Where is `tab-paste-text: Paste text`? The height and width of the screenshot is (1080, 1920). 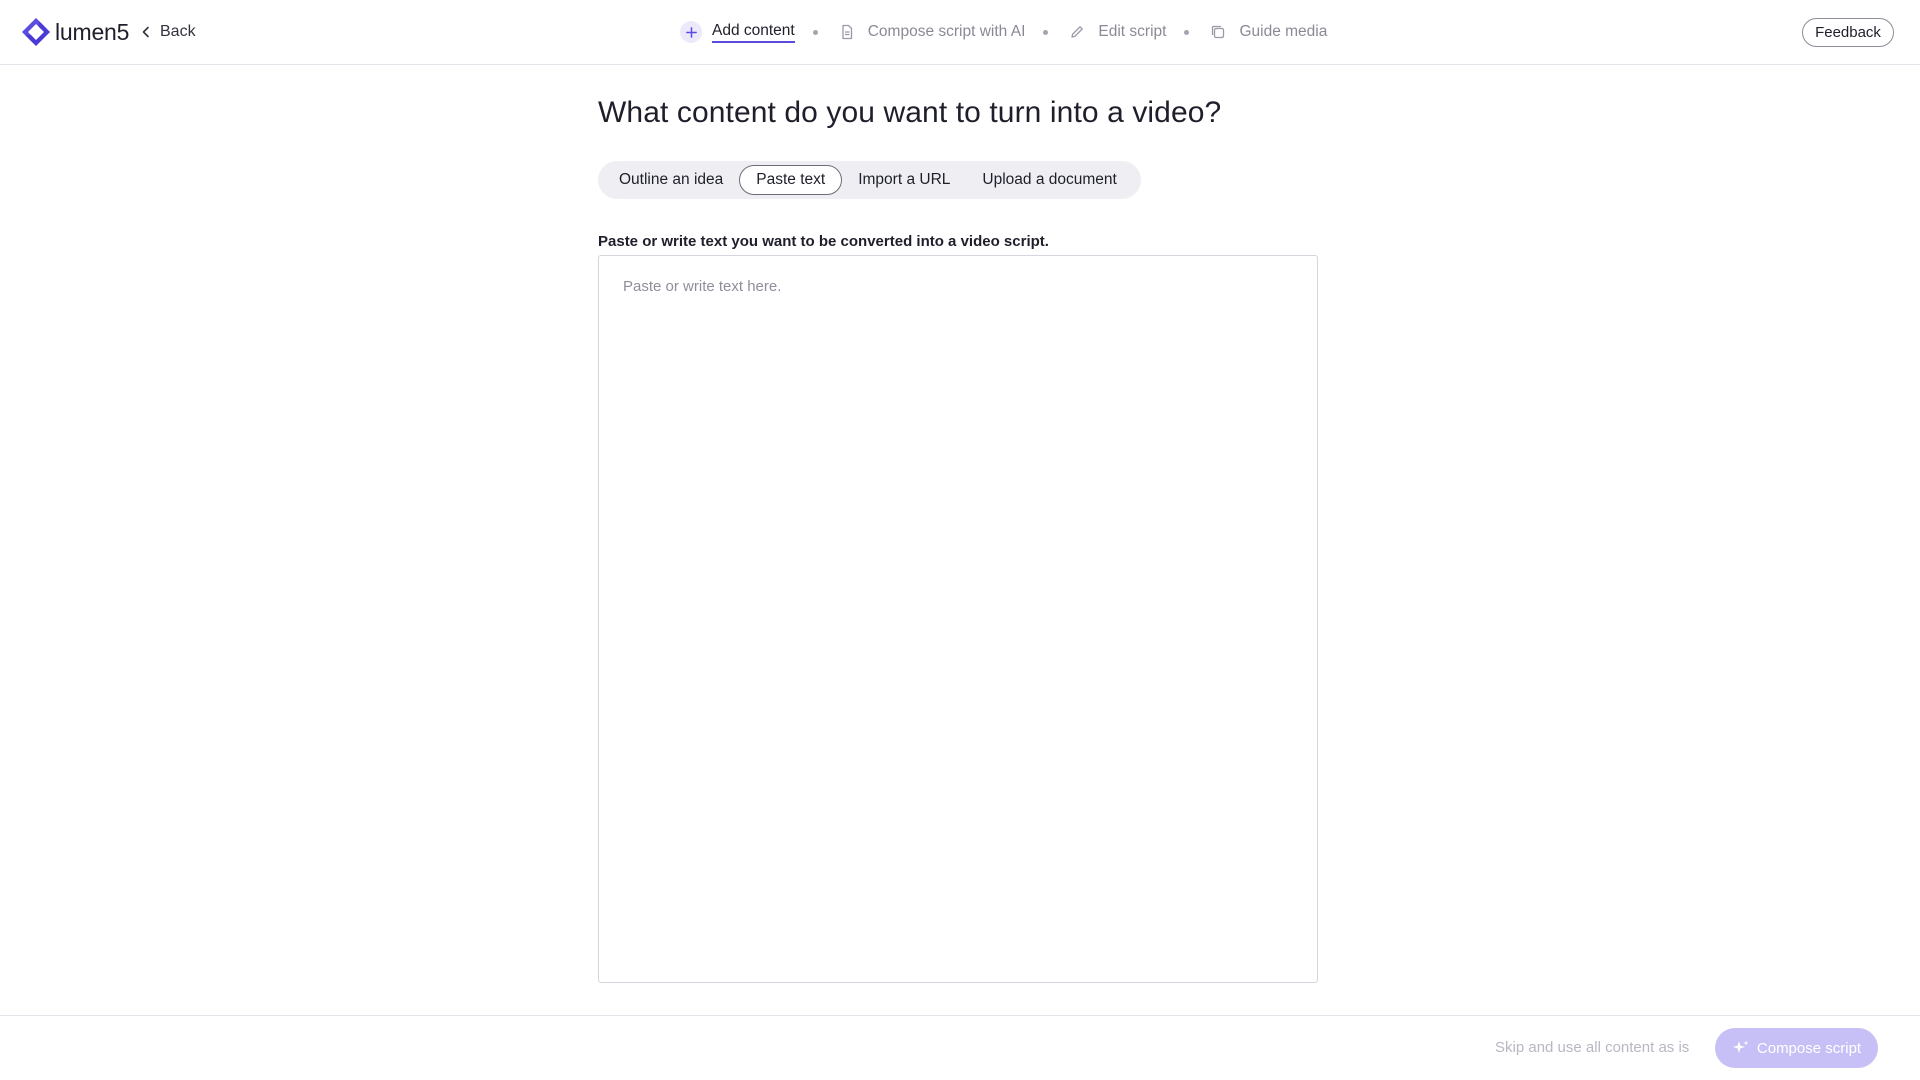 tab-paste-text: Paste text is located at coordinates (791, 180).